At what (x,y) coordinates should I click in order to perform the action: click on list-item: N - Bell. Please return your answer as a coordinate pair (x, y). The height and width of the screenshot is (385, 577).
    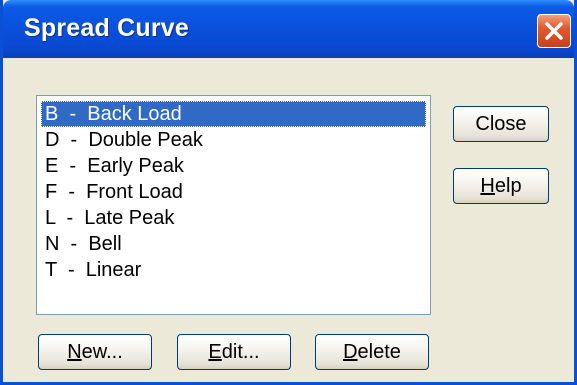
    Looking at the image, I should click on (233, 244).